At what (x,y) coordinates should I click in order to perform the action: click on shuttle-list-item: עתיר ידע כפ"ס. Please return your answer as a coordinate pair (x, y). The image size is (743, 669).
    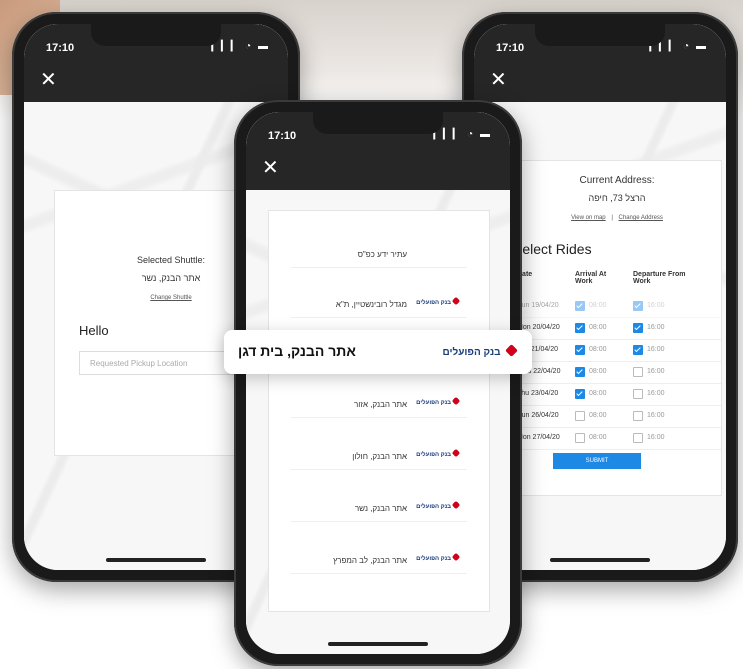
    Looking at the image, I should click on (379, 254).